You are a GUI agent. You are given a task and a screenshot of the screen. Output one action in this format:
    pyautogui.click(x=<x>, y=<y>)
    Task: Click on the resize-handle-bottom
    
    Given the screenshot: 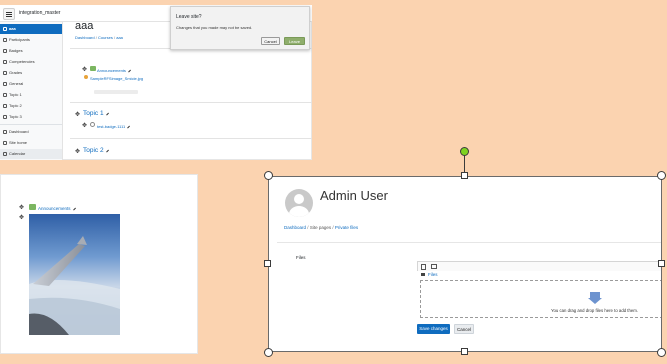 What is the action you would take?
    pyautogui.click(x=464, y=351)
    